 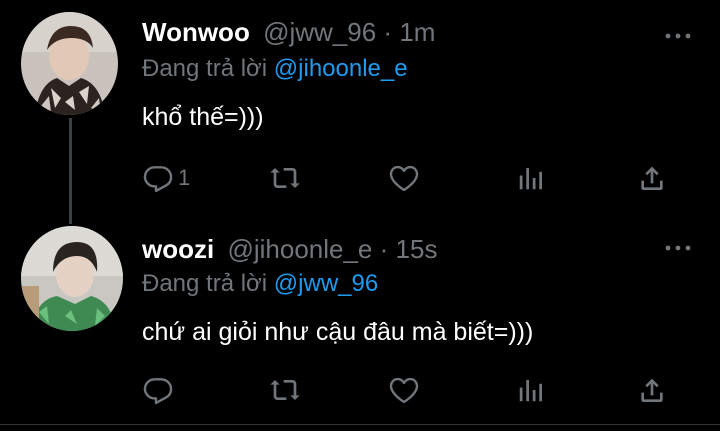 I want to click on user-handle: @jihoonle_e, so click(x=299, y=249).